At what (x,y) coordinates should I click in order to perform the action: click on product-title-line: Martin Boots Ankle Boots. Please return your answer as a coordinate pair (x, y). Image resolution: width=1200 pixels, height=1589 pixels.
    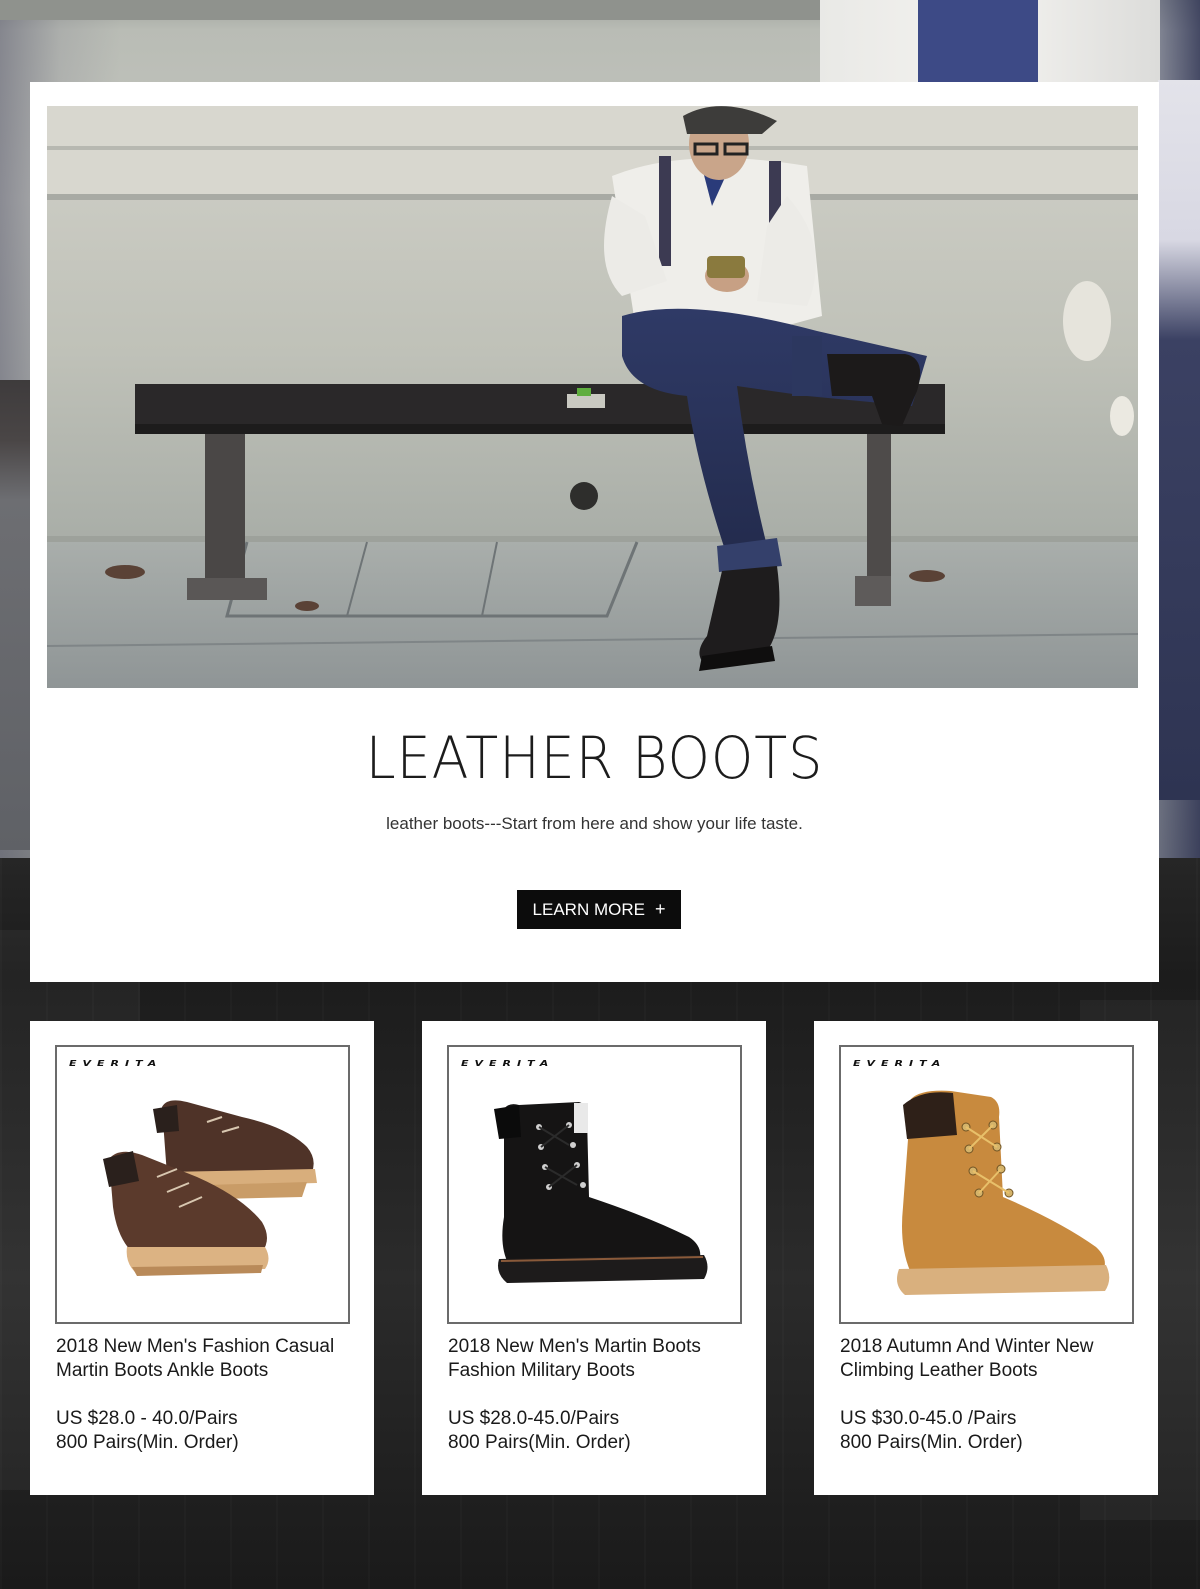
    Looking at the image, I should click on (162, 1370).